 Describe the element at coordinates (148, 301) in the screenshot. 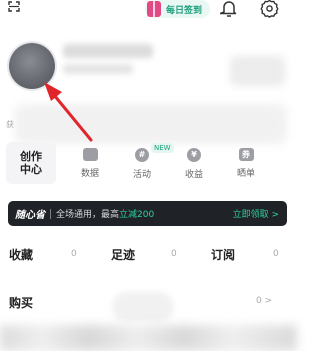

I see `purchase-row: 购买 0 >` at that location.